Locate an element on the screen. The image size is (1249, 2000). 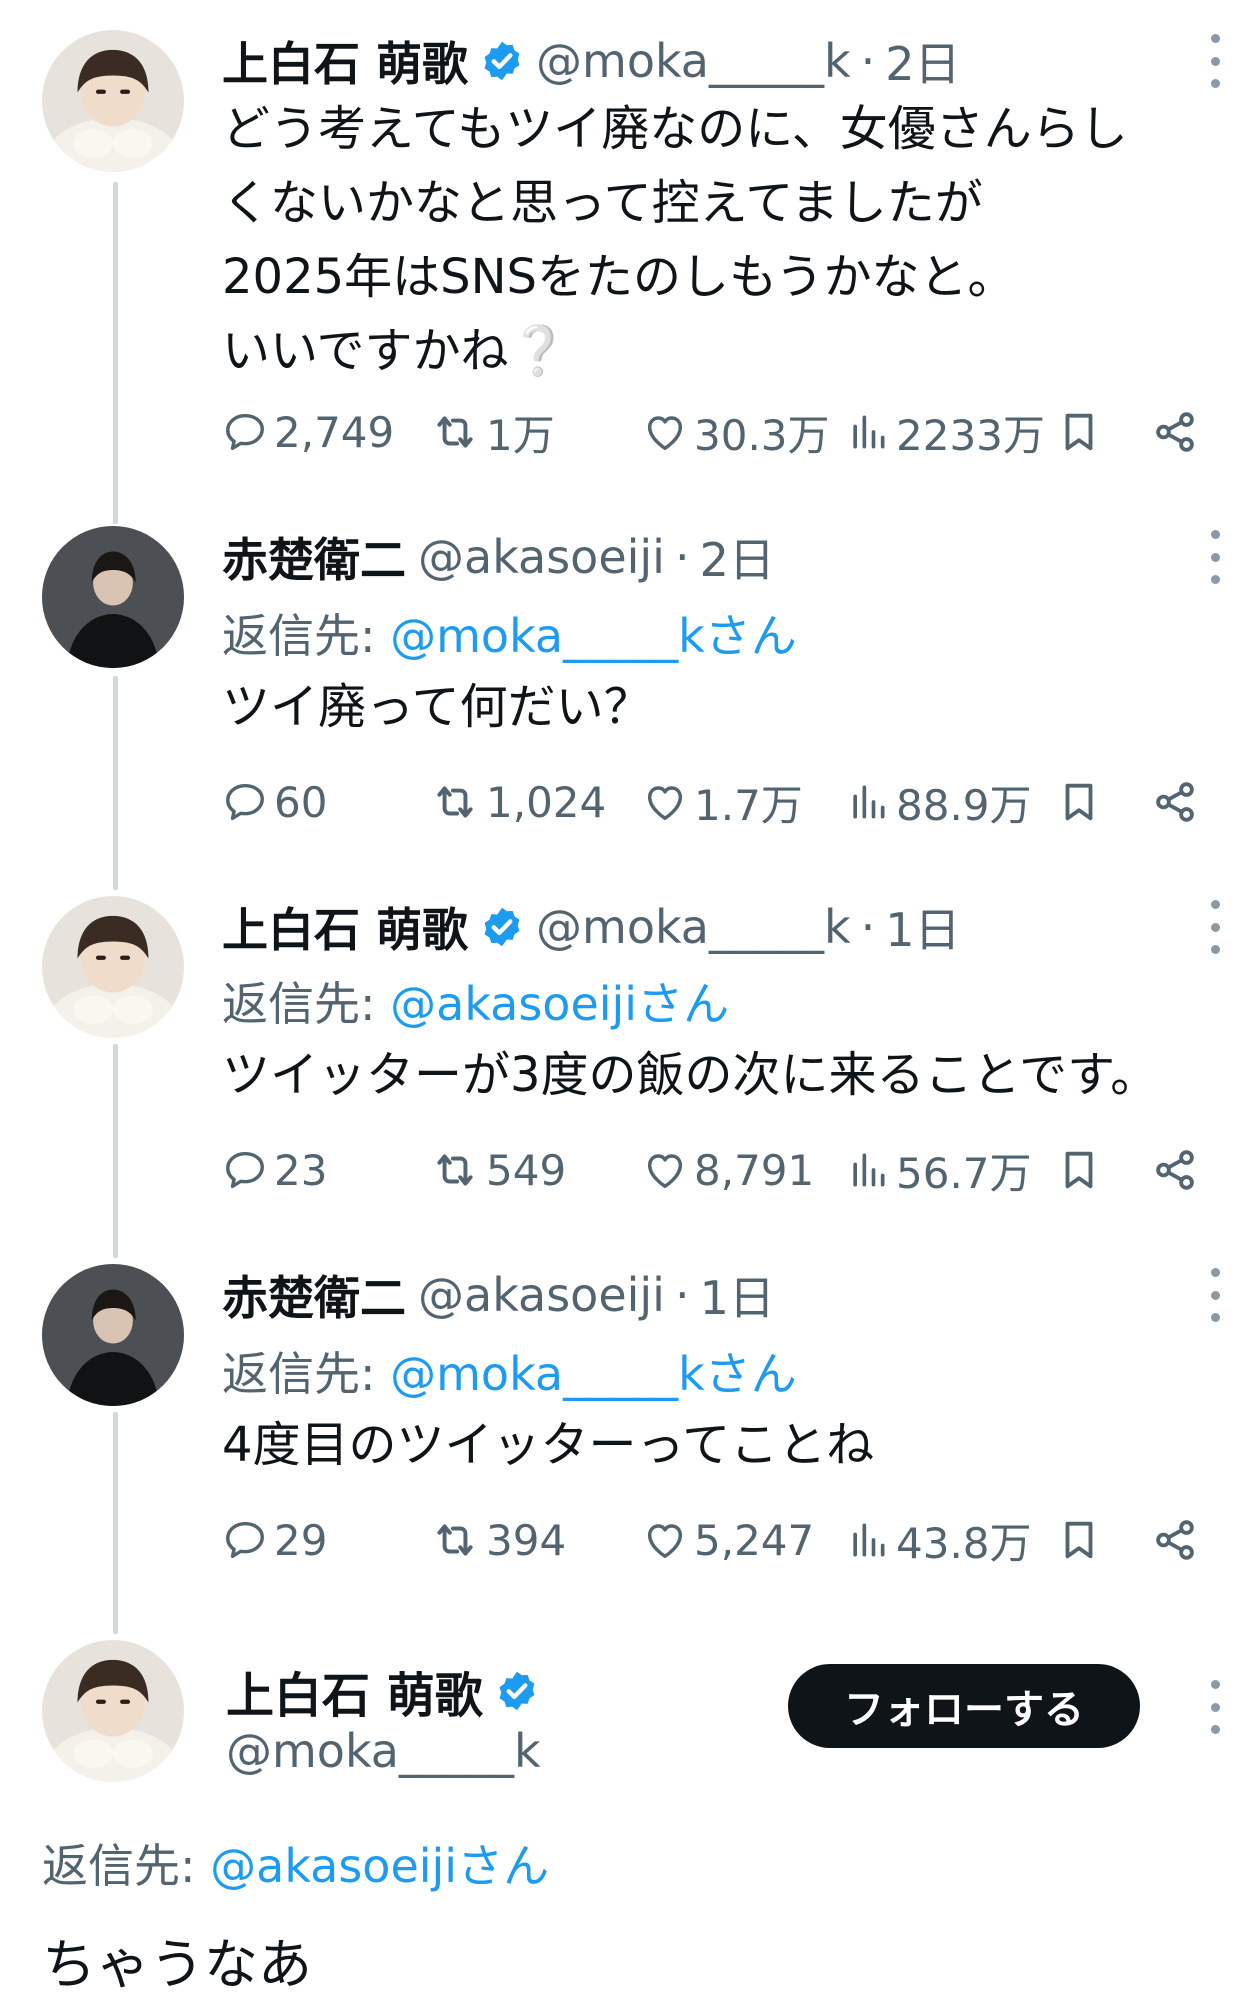
retweet-count: 549 is located at coordinates (526, 1170).